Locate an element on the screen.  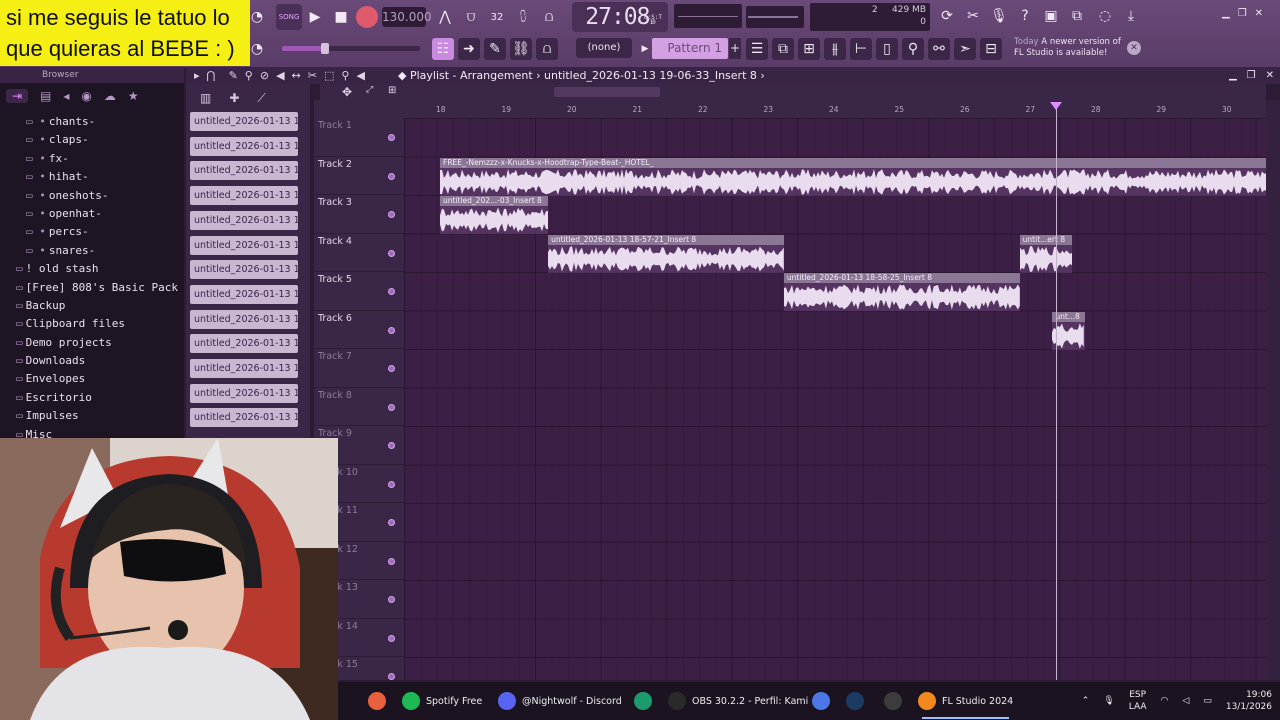
tempo-display: 130.000 is located at coordinates (407, 17).